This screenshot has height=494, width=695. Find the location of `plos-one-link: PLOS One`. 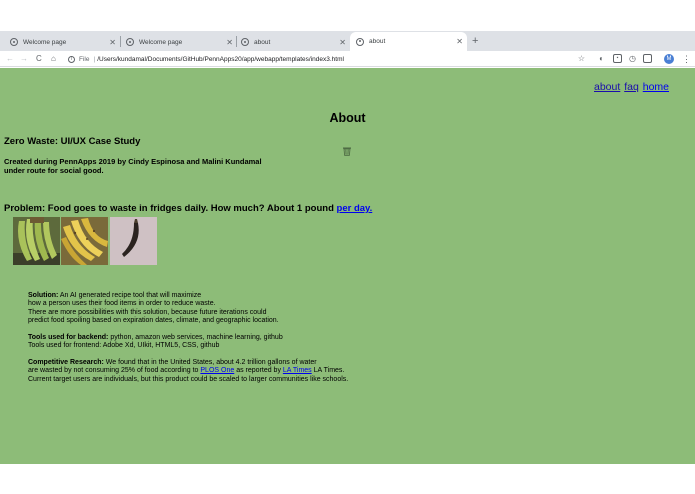

plos-one-link: PLOS One is located at coordinates (217, 370).